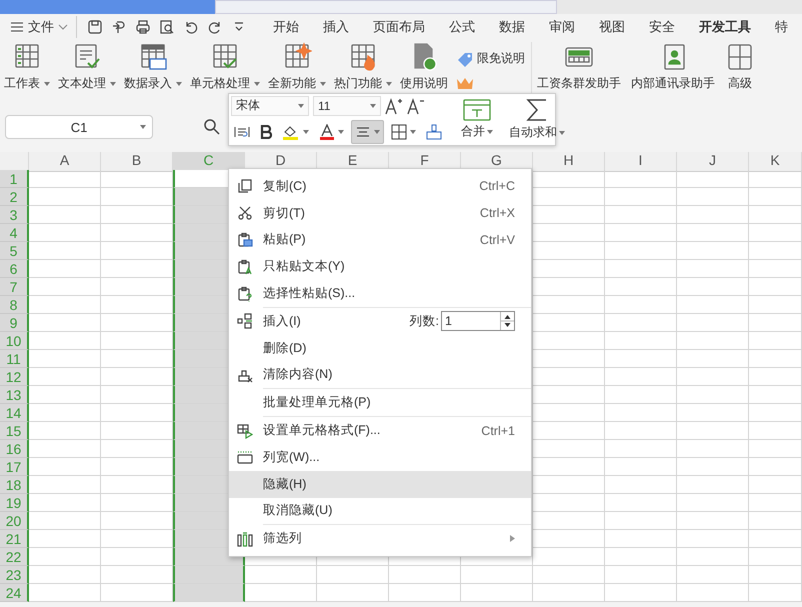  Describe the element at coordinates (363, 67) in the screenshot. I see `ribbon-button: 热门功能` at that location.